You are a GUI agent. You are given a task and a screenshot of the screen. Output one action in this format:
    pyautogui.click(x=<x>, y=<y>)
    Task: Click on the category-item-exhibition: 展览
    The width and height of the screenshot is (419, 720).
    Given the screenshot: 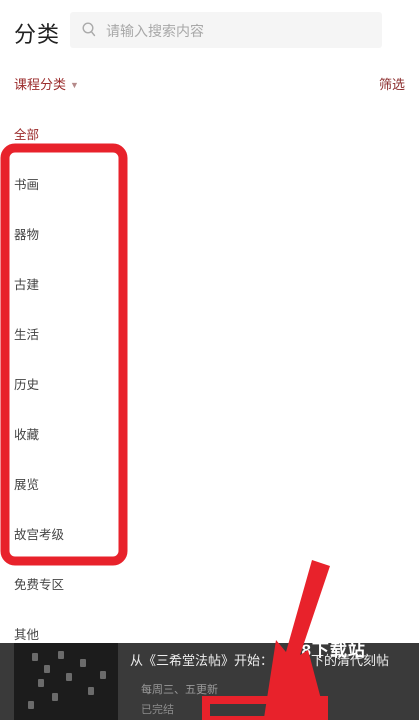 What is the action you would take?
    pyautogui.click(x=26, y=483)
    